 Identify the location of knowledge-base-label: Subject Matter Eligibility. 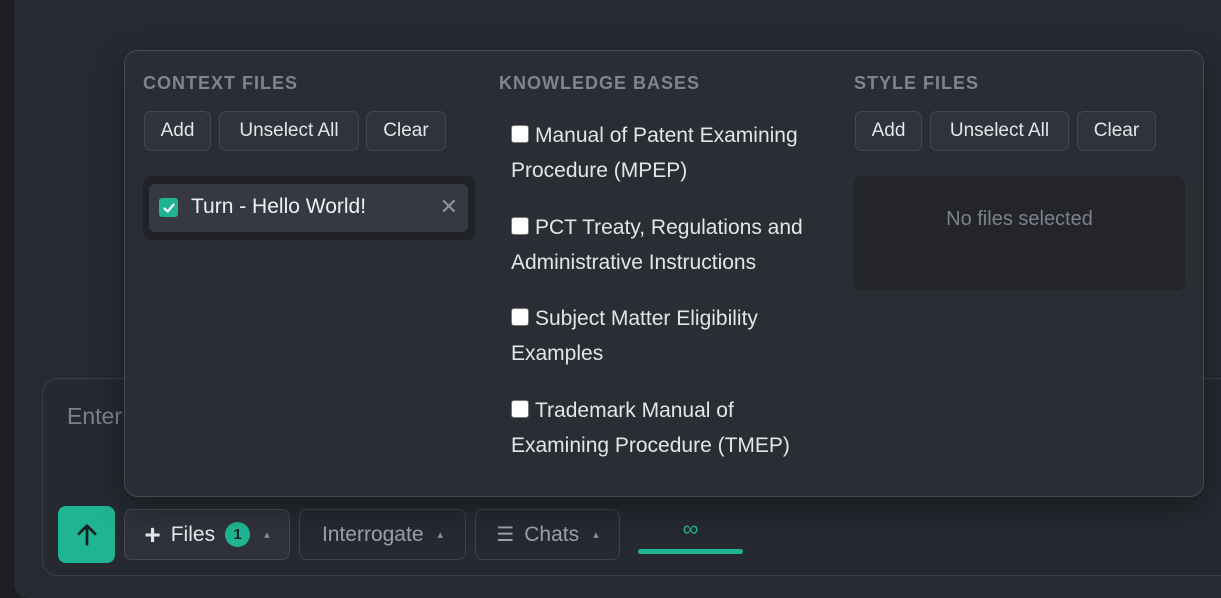
(646, 318).